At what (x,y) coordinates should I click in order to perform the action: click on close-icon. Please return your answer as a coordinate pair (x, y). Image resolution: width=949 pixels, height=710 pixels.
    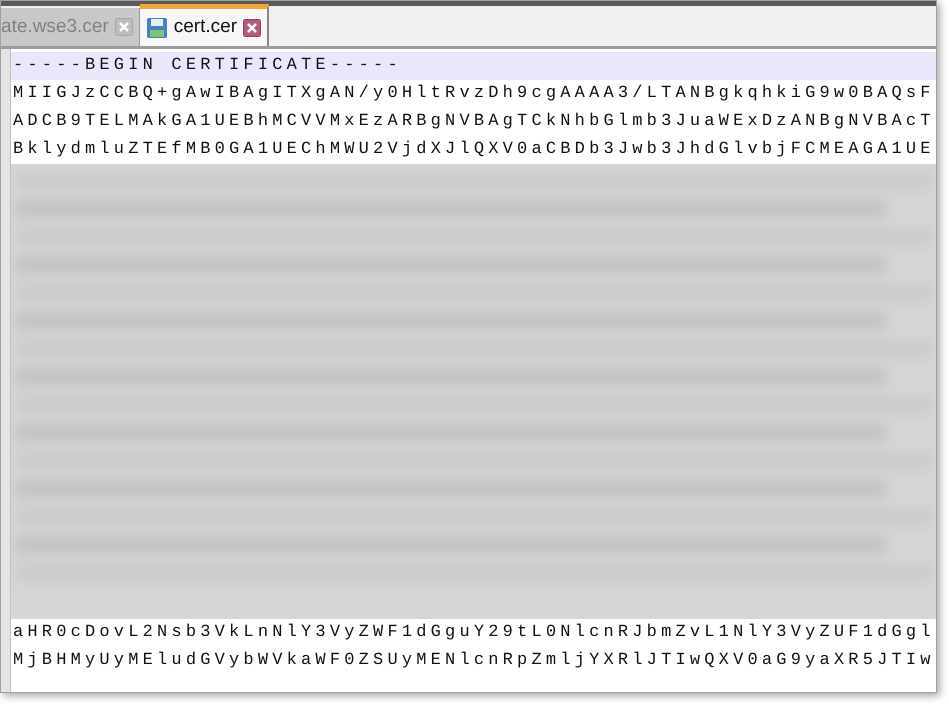
    Looking at the image, I should click on (252, 27).